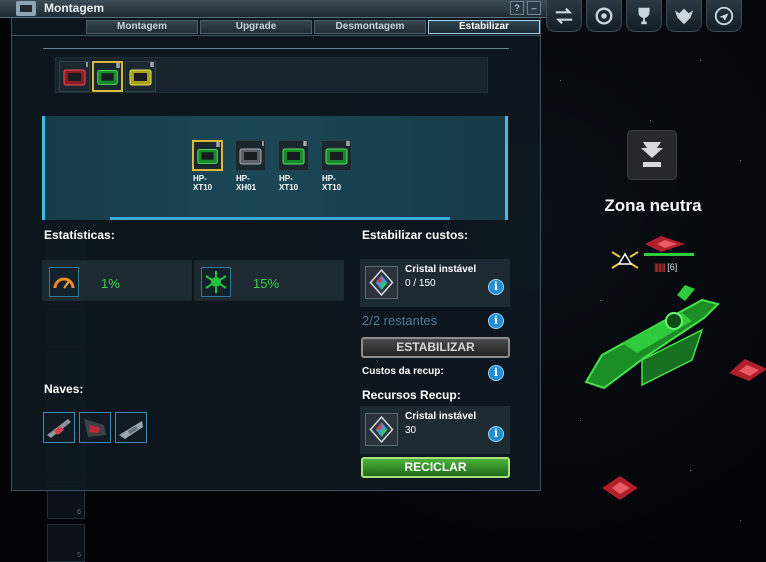  I want to click on ships-heading: Naves:, so click(64, 389).